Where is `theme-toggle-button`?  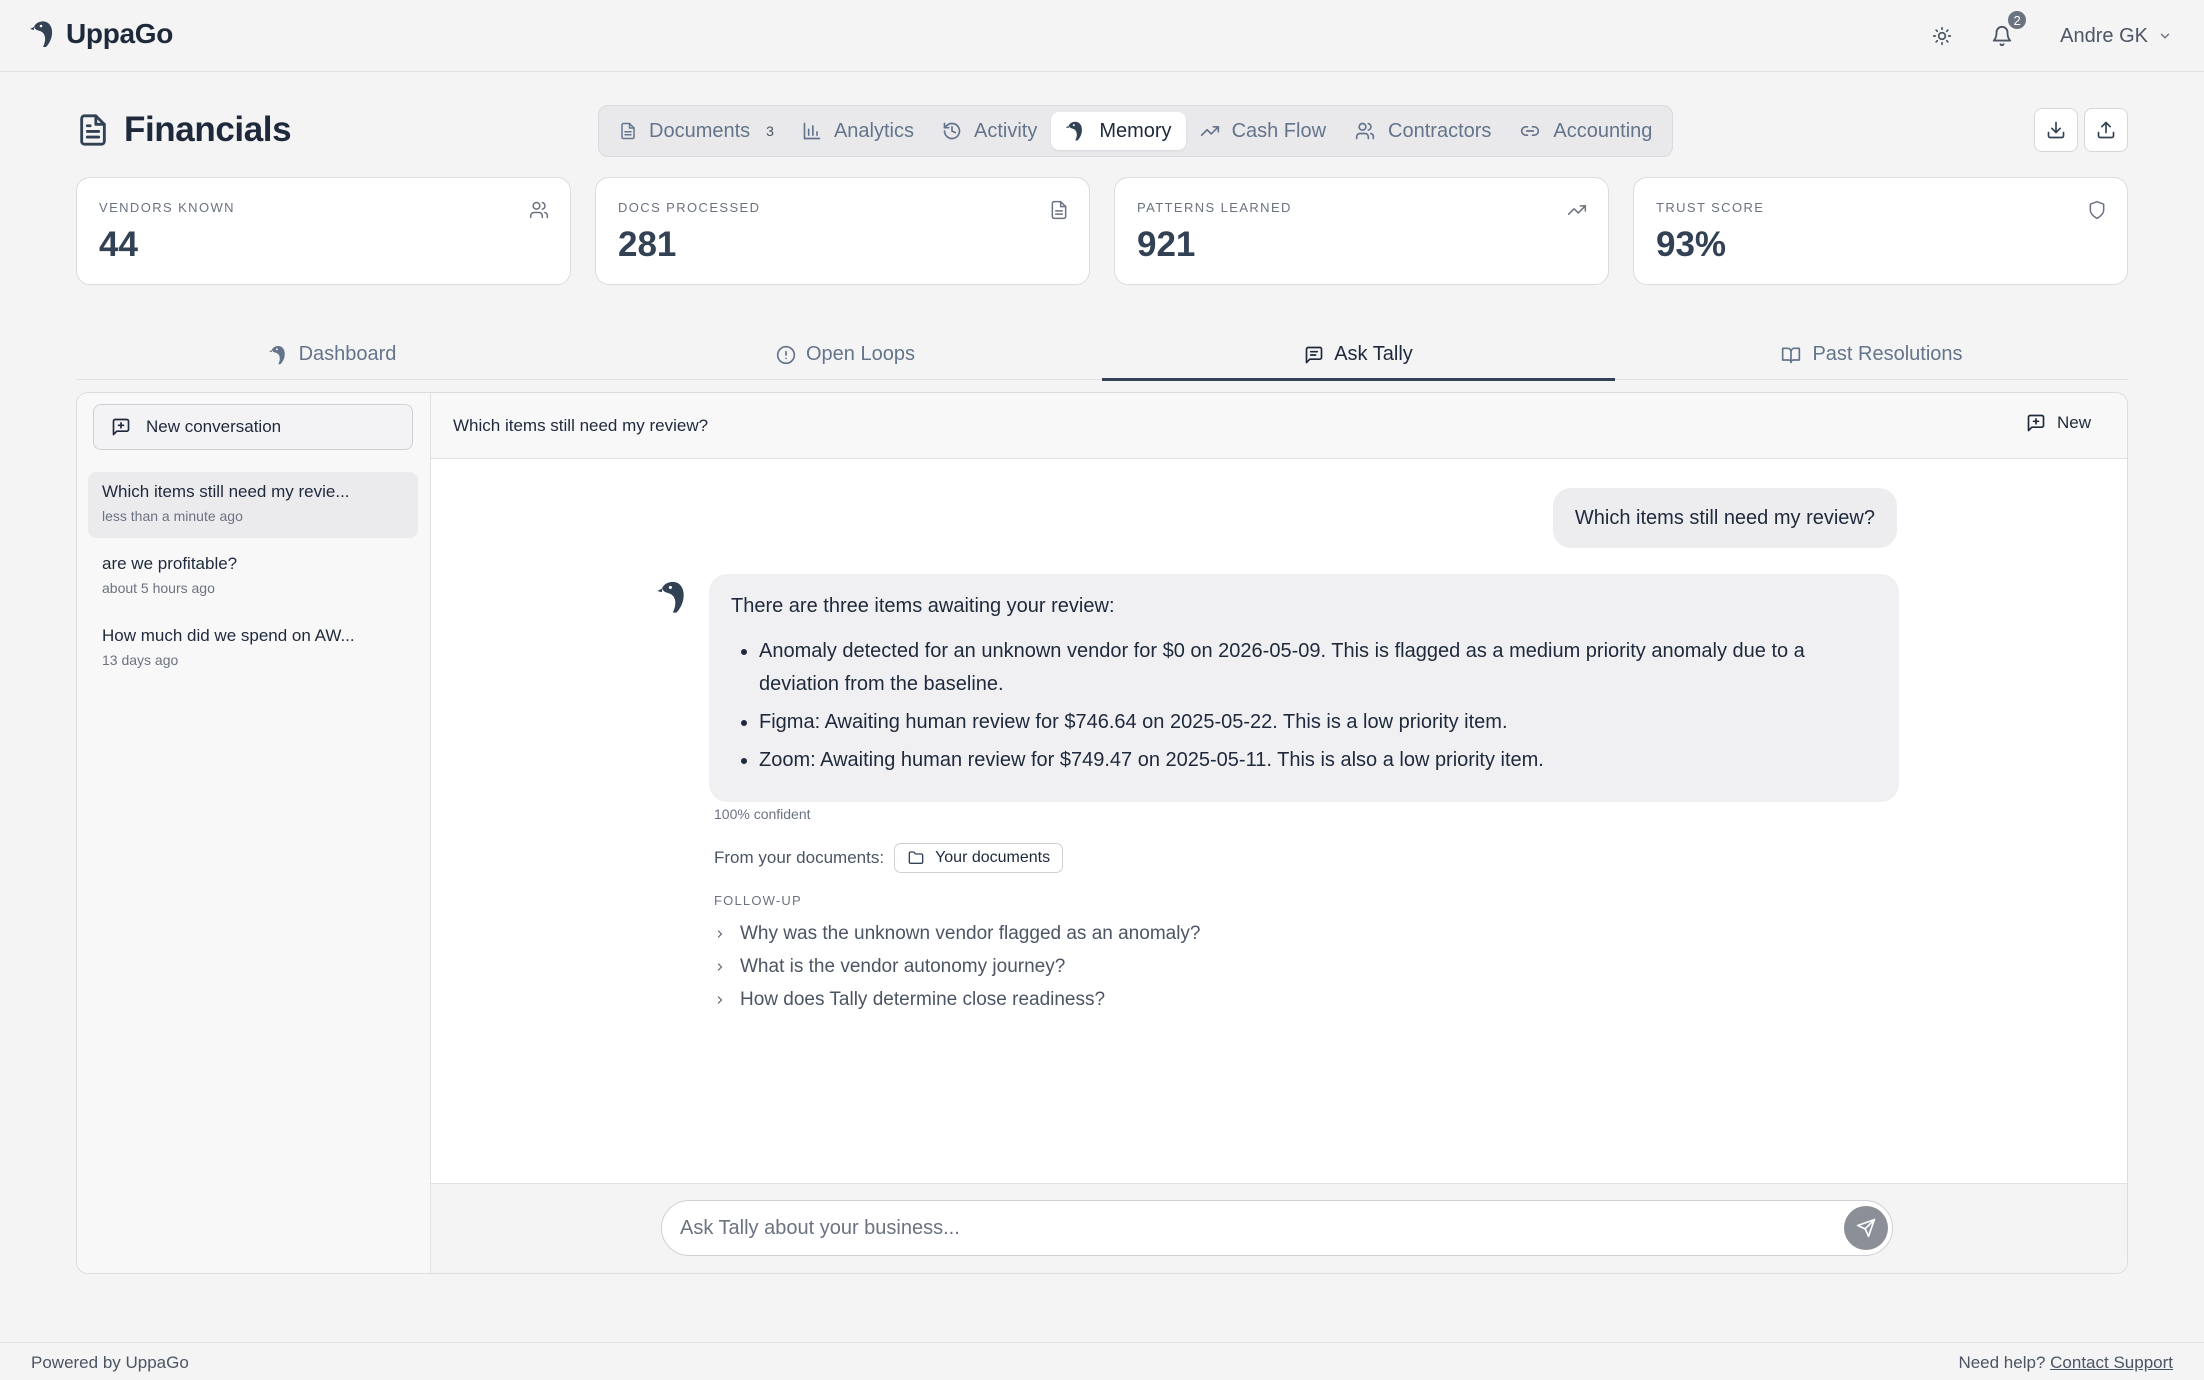 theme-toggle-button is located at coordinates (1942, 36).